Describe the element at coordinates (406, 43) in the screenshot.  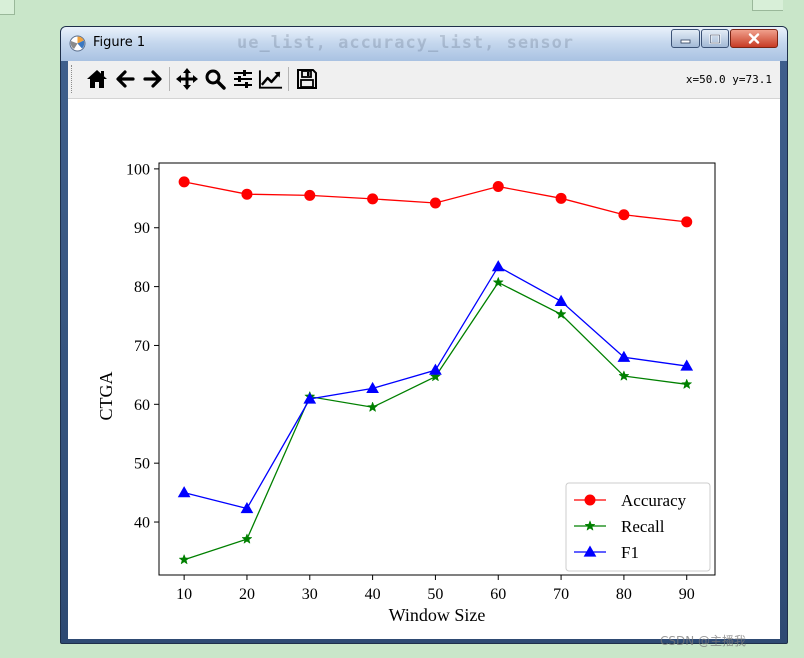
I see `window-title-ghost-text: ue_list, accuracy_list, sensor` at that location.